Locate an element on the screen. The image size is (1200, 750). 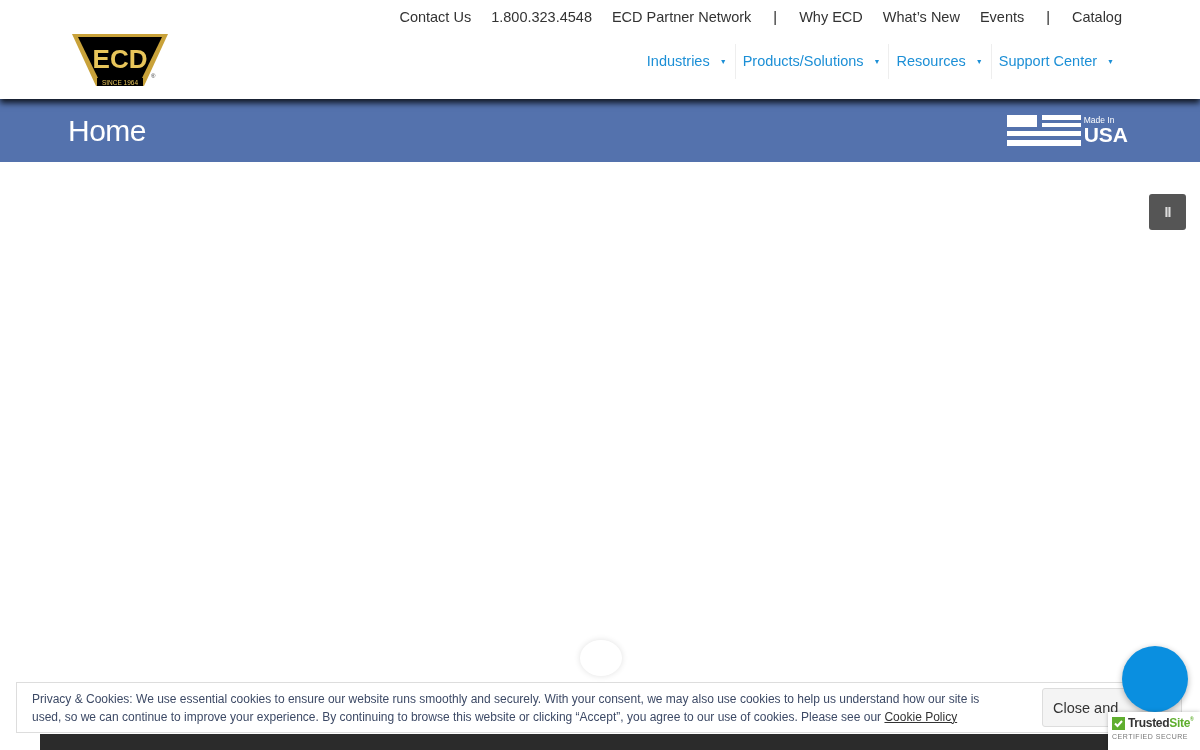
cookie-policy-link: Cookie Policy is located at coordinates (921, 716).